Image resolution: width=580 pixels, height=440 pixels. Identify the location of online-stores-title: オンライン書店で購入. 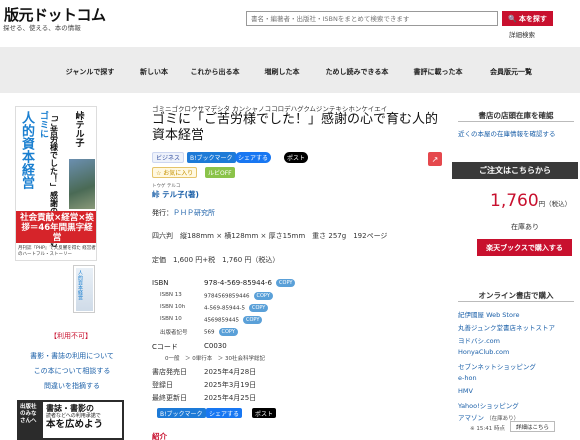
(516, 295).